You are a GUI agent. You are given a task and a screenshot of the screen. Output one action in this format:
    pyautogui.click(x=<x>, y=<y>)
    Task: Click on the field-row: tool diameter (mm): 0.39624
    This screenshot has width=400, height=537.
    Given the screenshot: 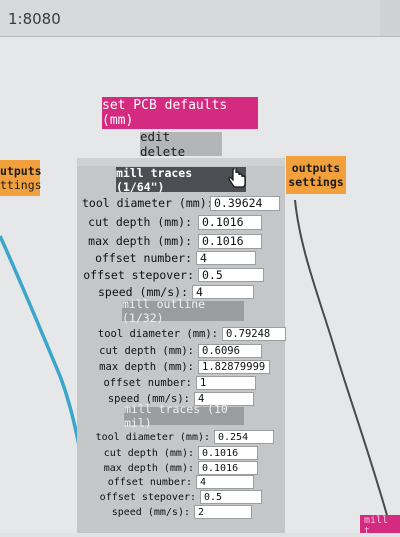 What is the action you would take?
    pyautogui.click(x=181, y=203)
    